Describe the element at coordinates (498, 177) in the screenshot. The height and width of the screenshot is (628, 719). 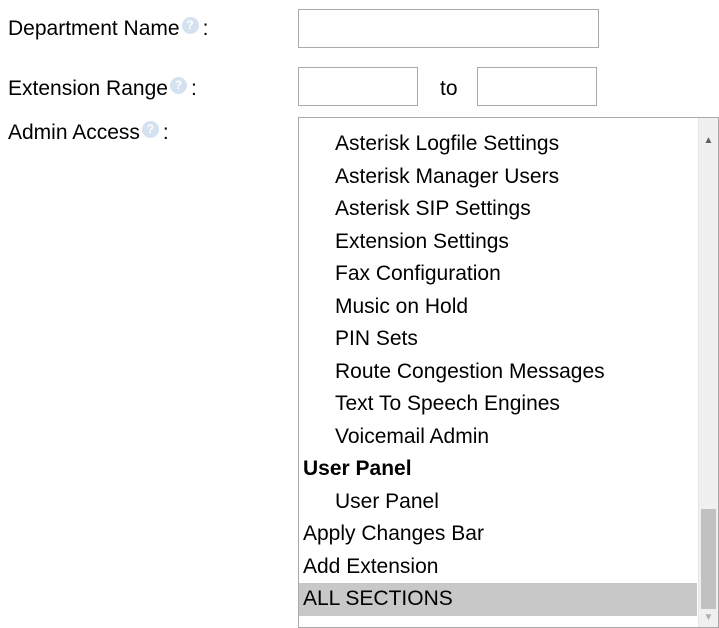
I see `list-option: Asterisk Manager Users` at that location.